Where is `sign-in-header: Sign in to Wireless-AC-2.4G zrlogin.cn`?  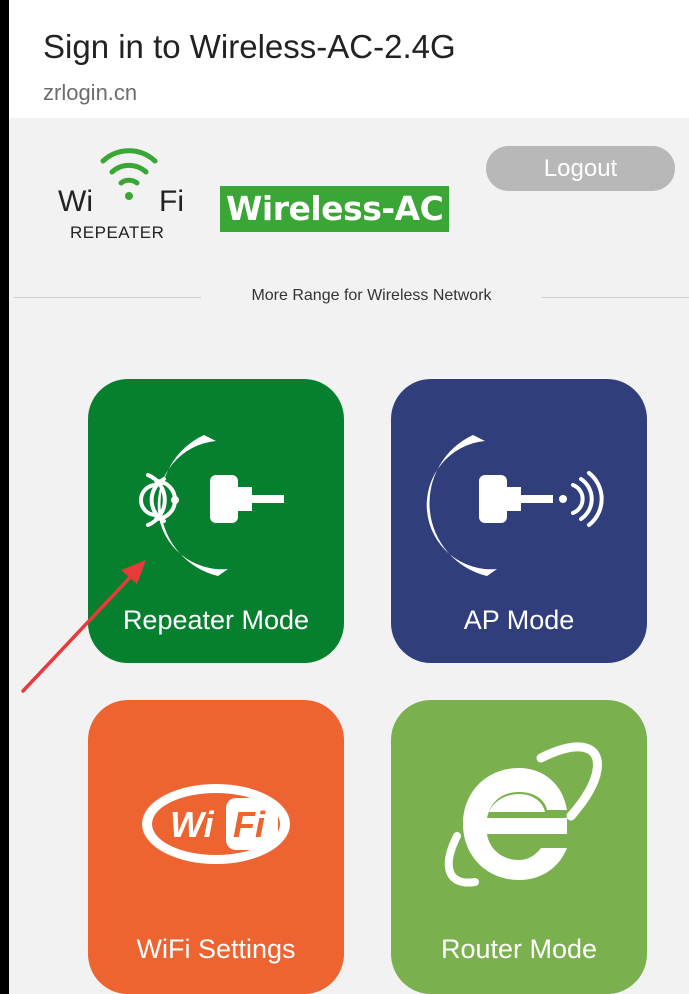
sign-in-header: Sign in to Wireless-AC-2.4G zrlogin.cn is located at coordinates (349, 59).